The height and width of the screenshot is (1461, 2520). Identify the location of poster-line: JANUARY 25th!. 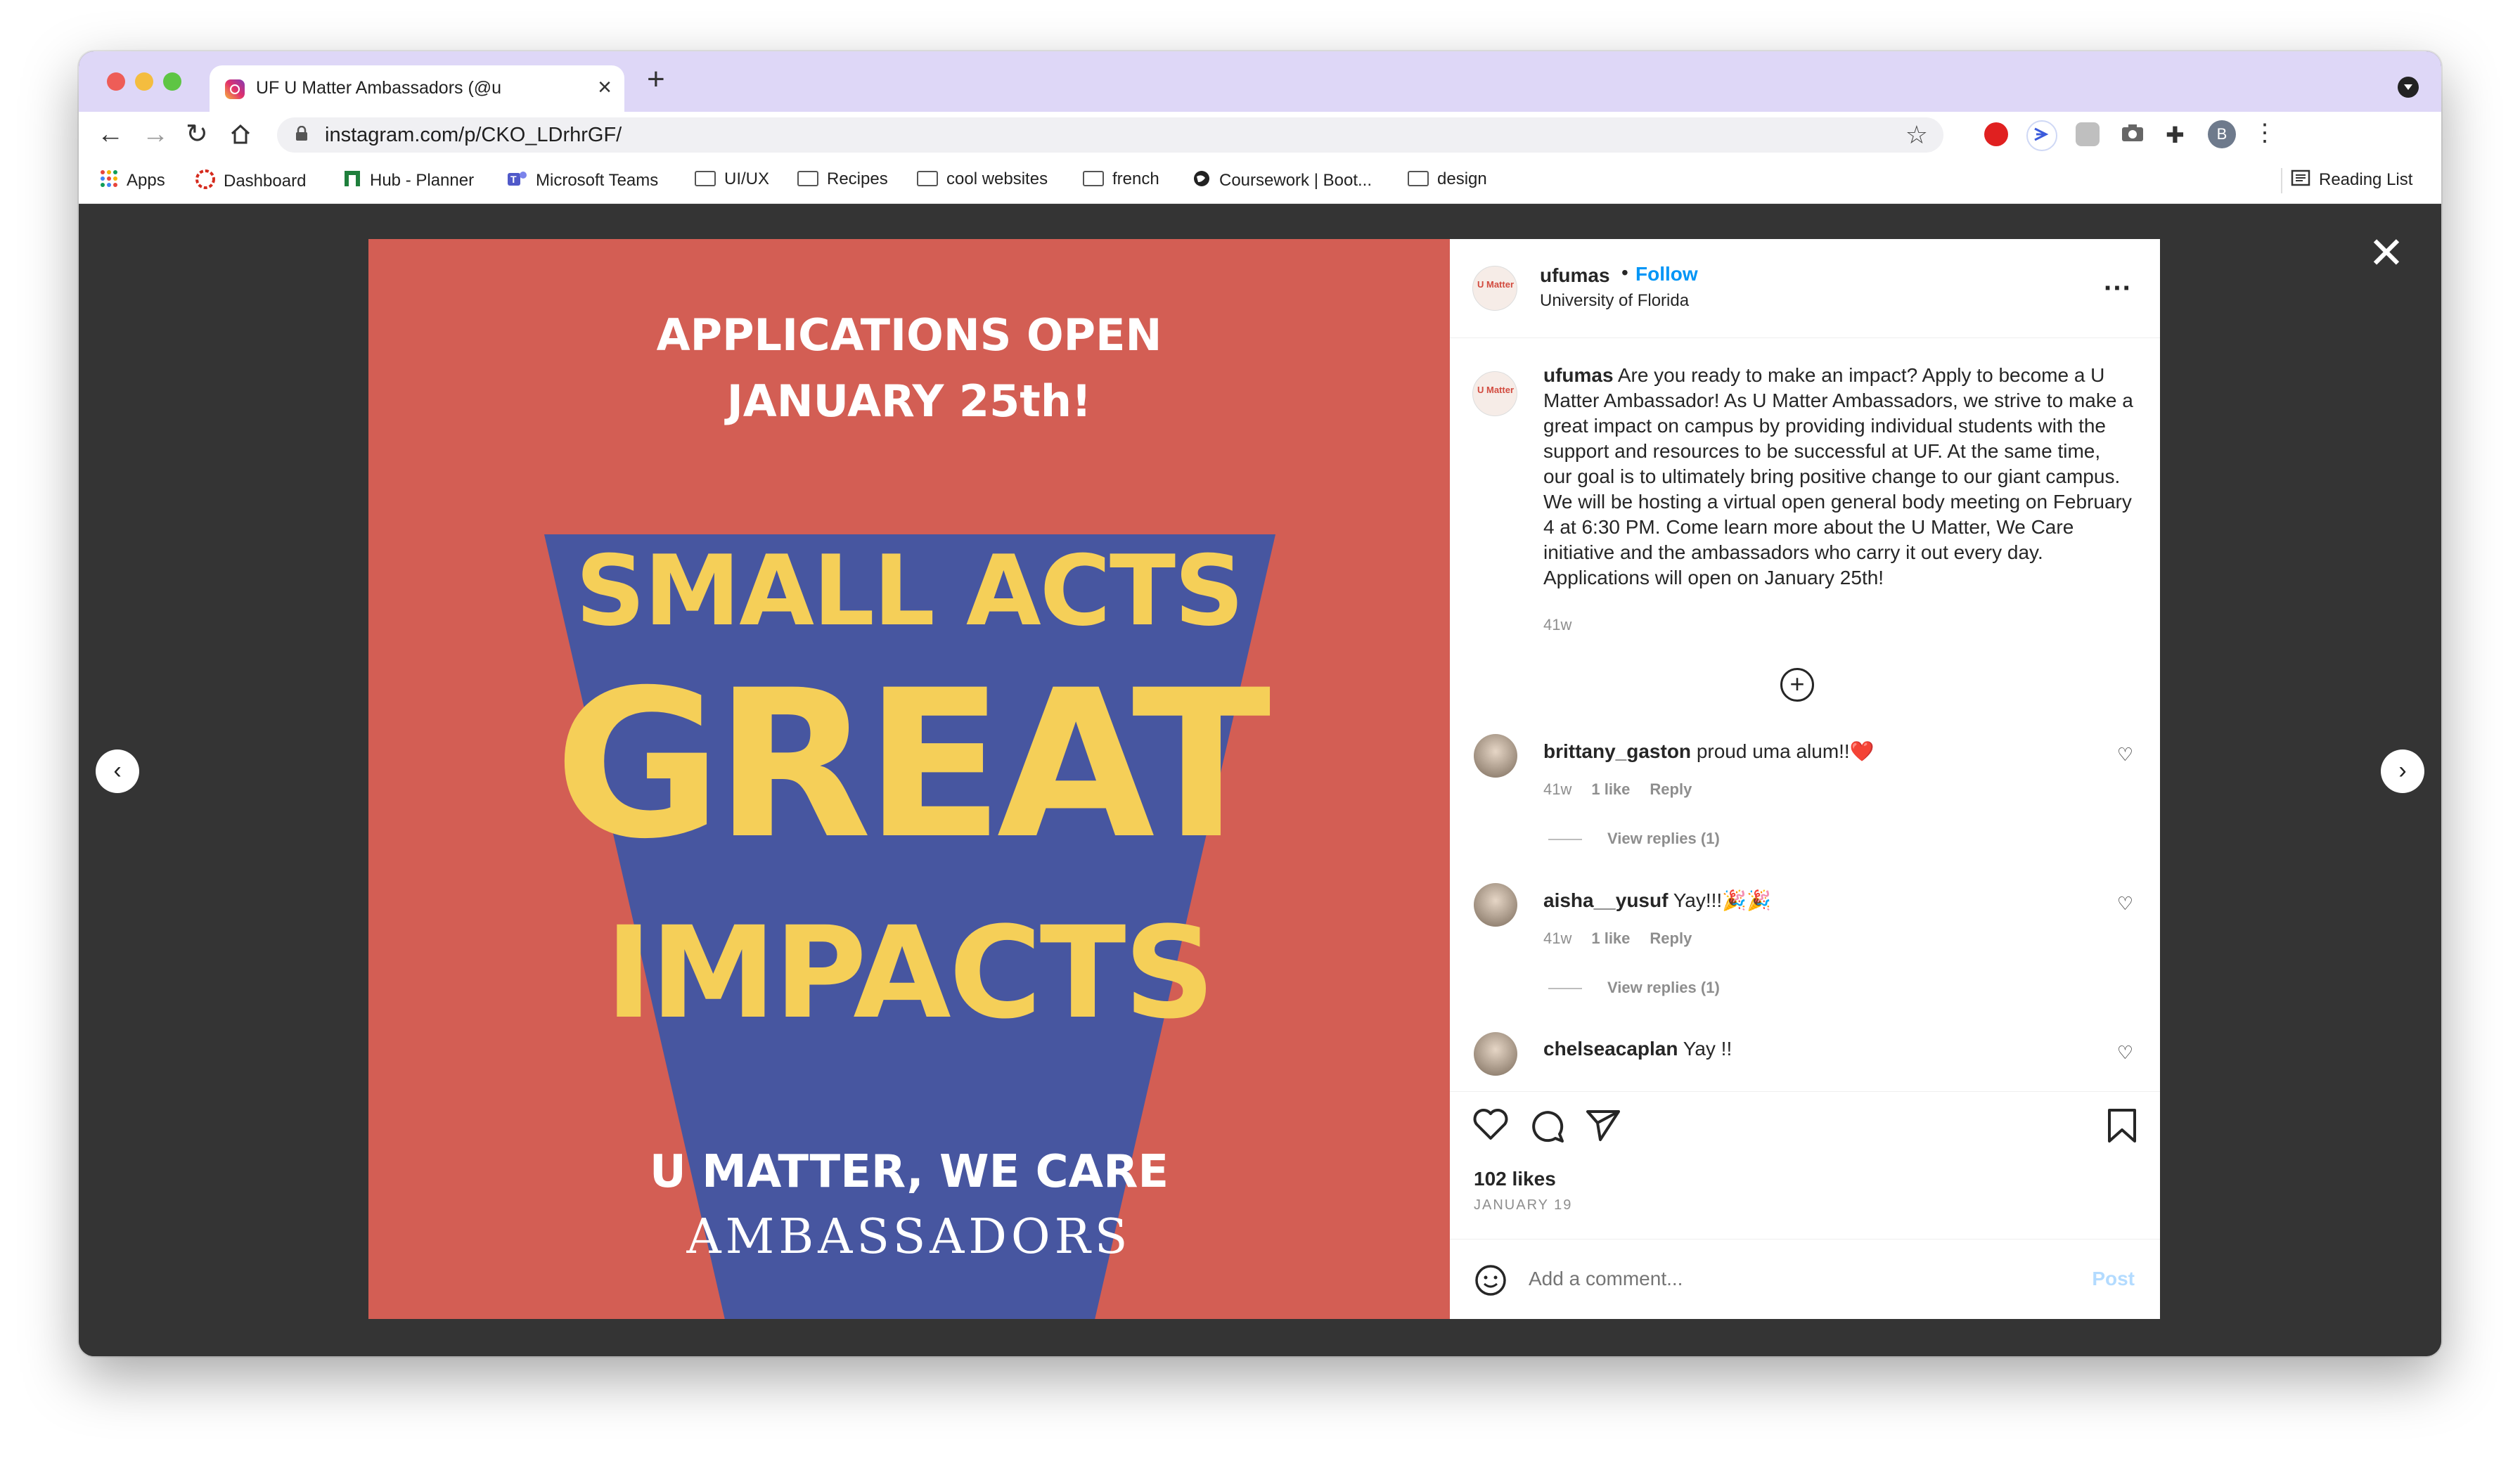
(909, 401).